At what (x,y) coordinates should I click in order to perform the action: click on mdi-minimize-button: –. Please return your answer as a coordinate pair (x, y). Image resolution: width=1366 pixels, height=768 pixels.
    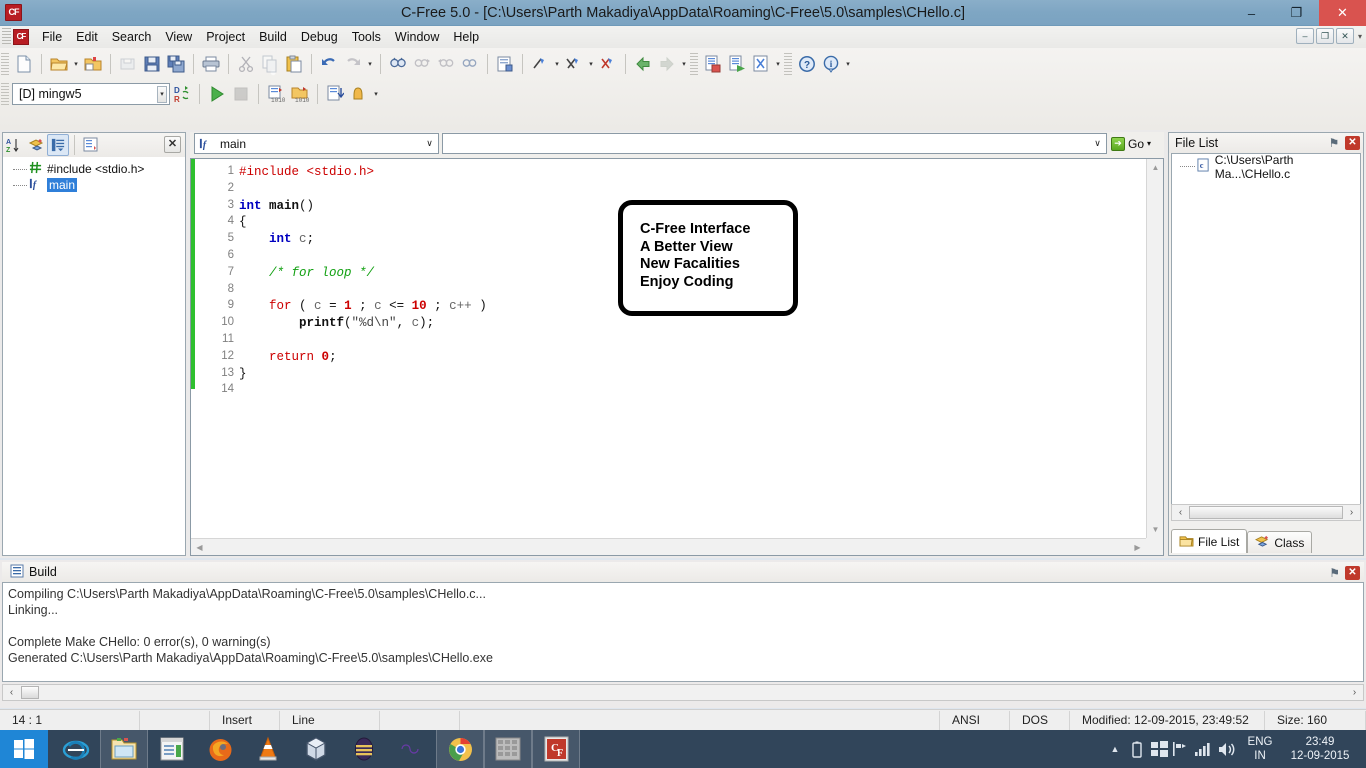
    Looking at the image, I should click on (1304, 36).